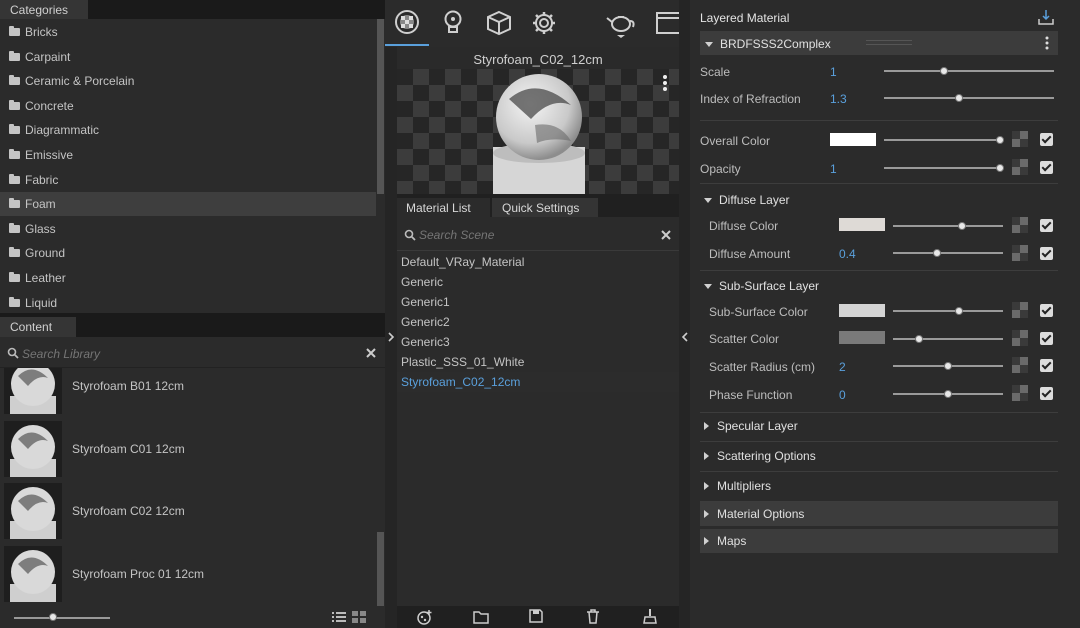 The height and width of the screenshot is (628, 1080). Describe the element at coordinates (1020, 338) in the screenshot. I see `scatter-color-texture-icon` at that location.